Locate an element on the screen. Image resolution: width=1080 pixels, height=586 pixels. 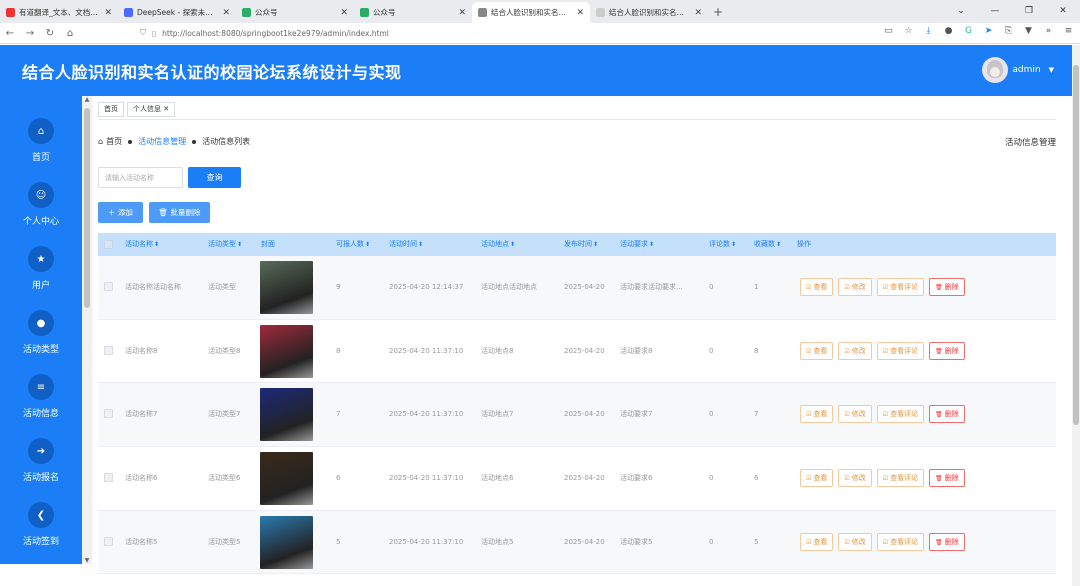
save-icon: ⎘ is located at coordinates (1008, 31).